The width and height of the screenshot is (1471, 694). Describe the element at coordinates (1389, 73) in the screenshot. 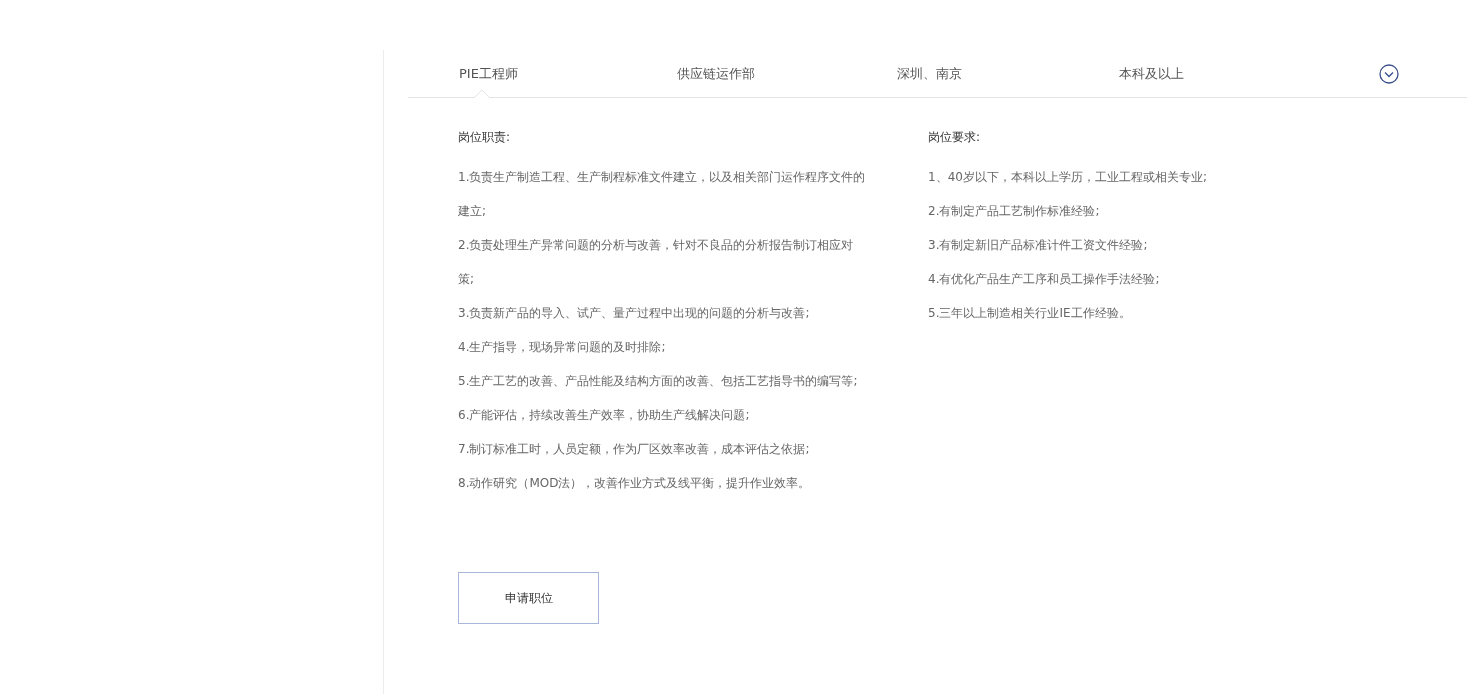

I see `collapse-chevron-icon` at that location.